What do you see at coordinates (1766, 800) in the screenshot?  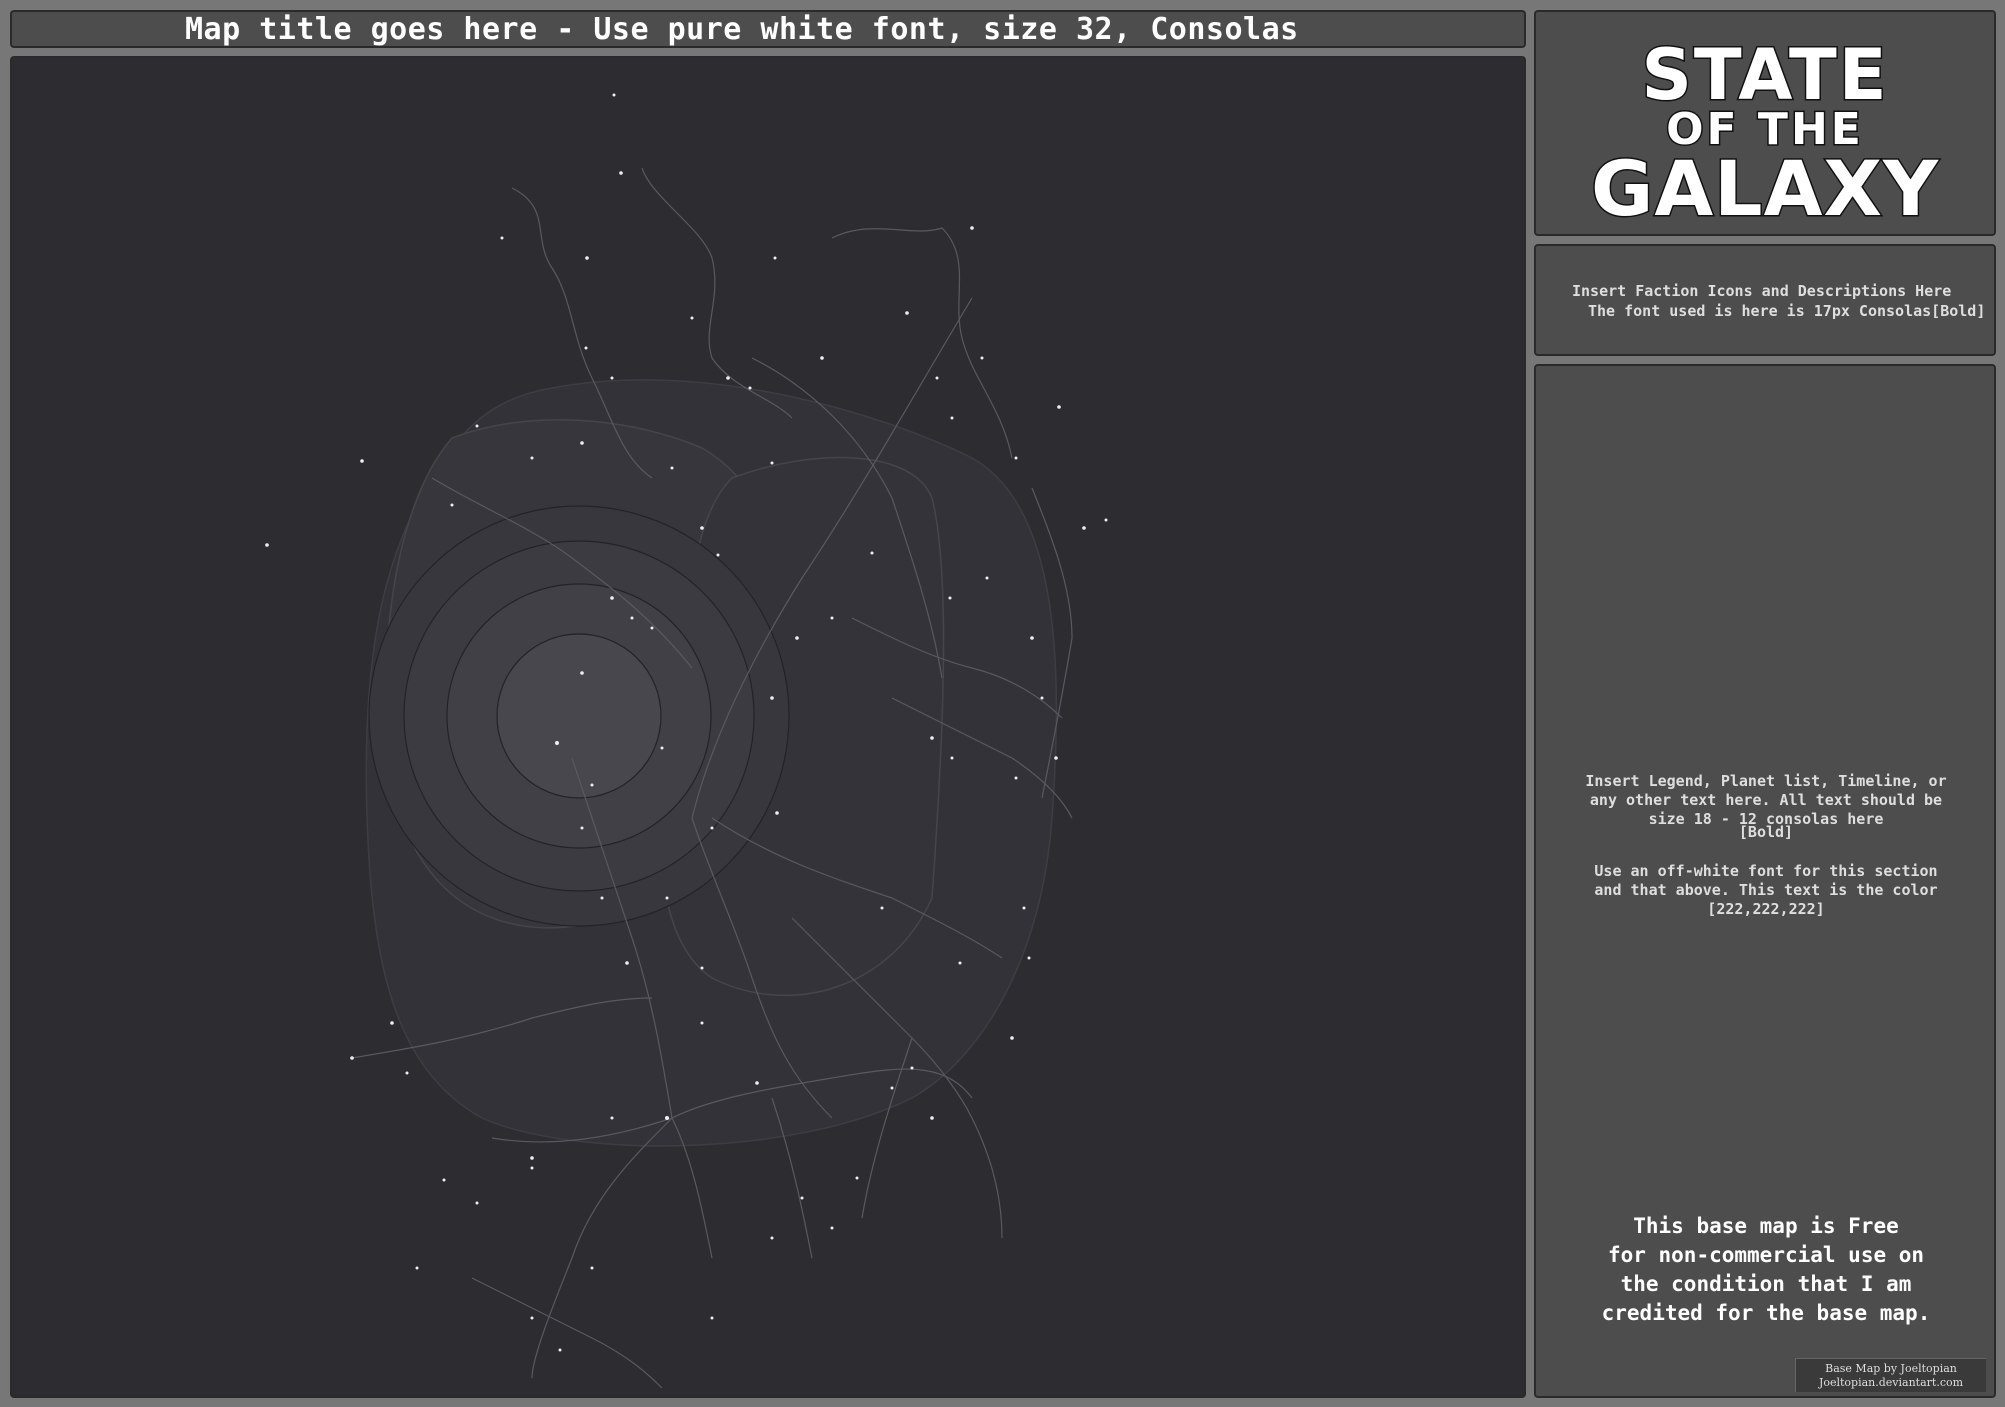 I see `legend-line: any other text here. All text should be` at bounding box center [1766, 800].